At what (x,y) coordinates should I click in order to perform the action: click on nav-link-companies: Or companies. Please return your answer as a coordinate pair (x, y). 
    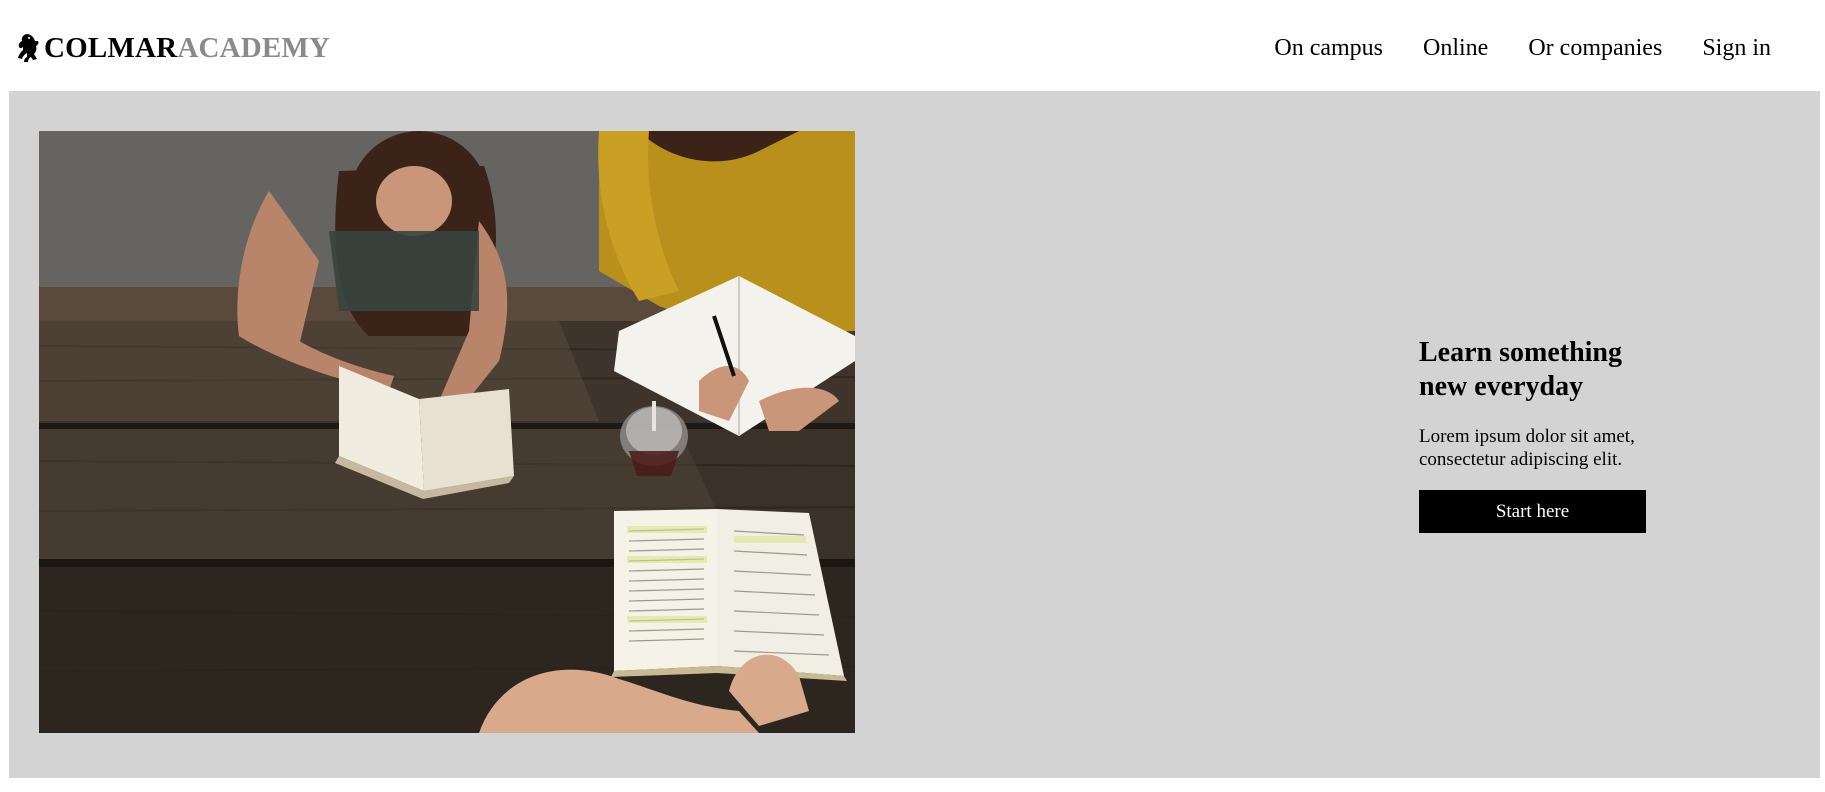
    Looking at the image, I should click on (1595, 48).